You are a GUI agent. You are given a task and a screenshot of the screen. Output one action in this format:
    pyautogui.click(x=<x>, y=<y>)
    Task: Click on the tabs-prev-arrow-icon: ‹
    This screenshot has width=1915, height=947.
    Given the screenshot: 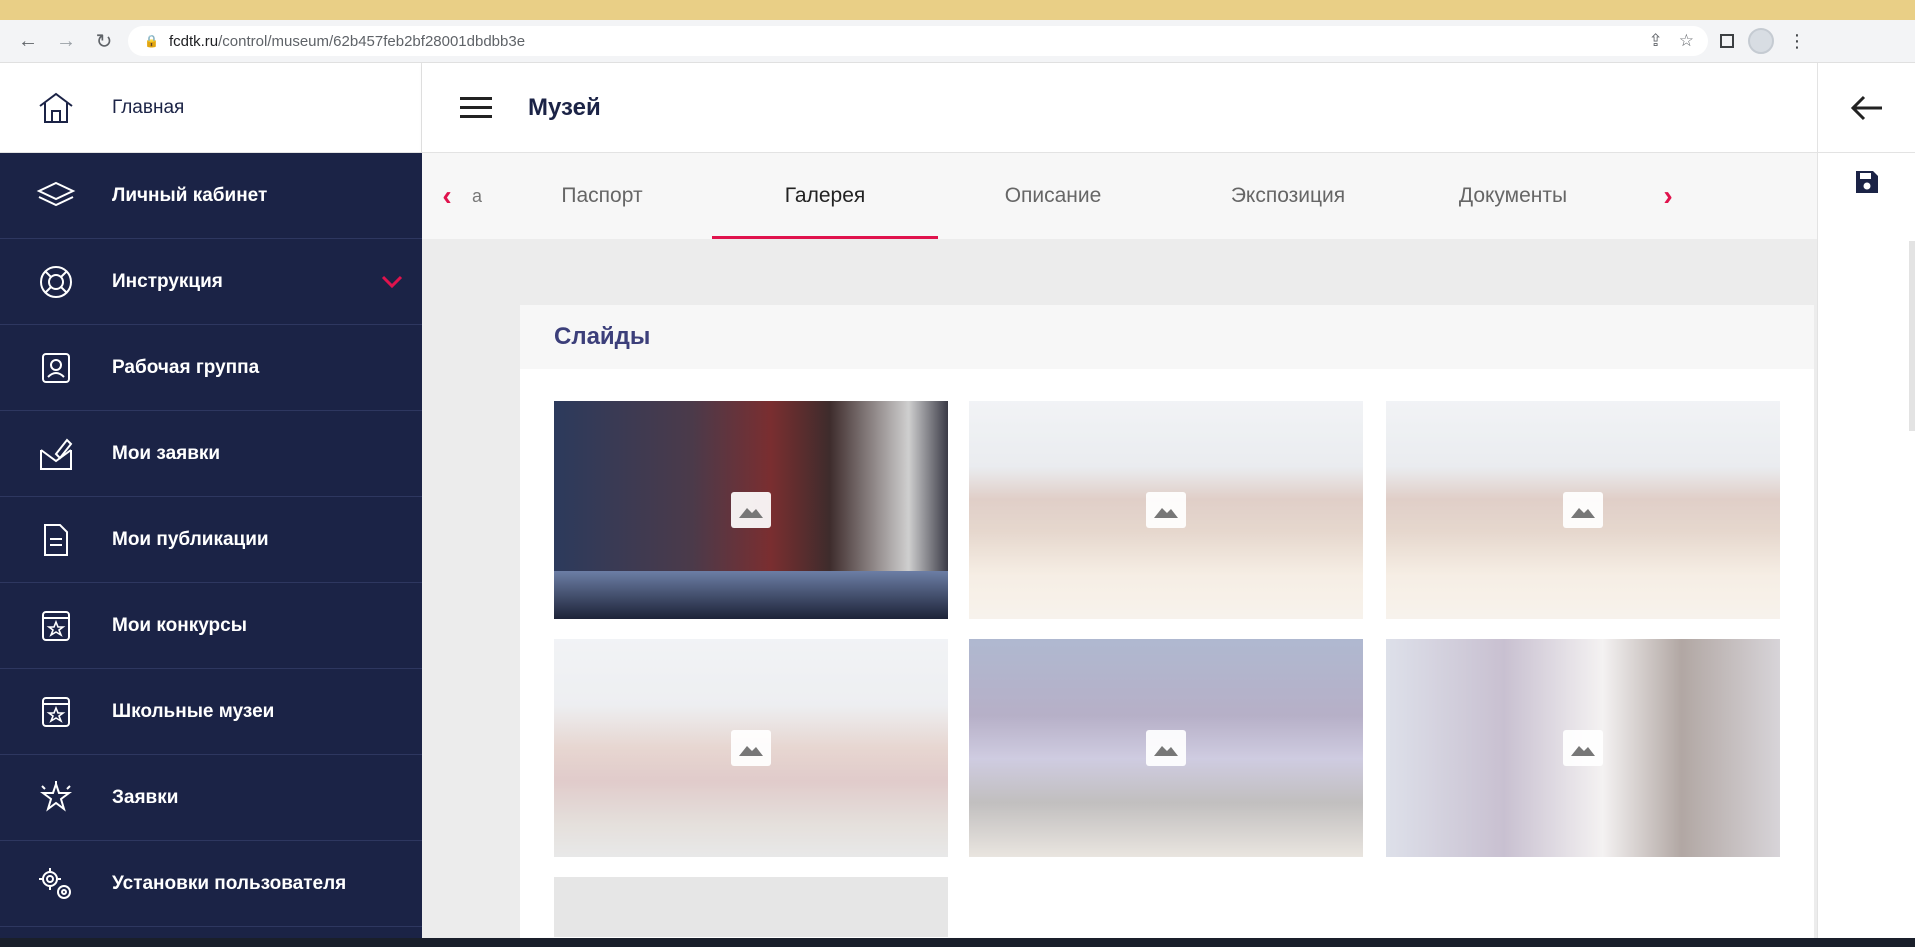 What is the action you would take?
    pyautogui.click(x=447, y=196)
    